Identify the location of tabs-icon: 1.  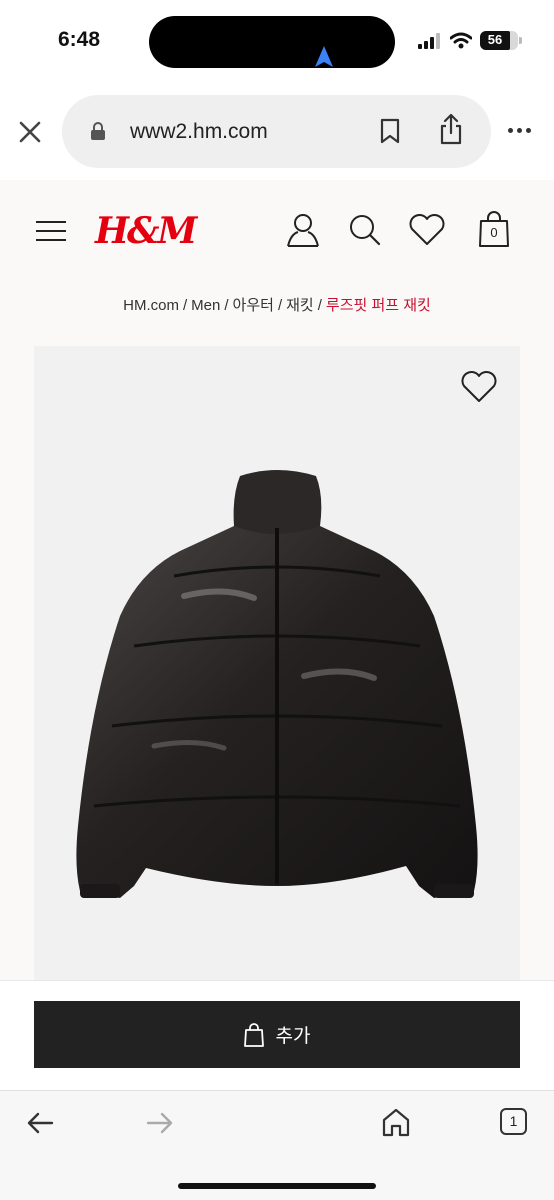
(513, 1121).